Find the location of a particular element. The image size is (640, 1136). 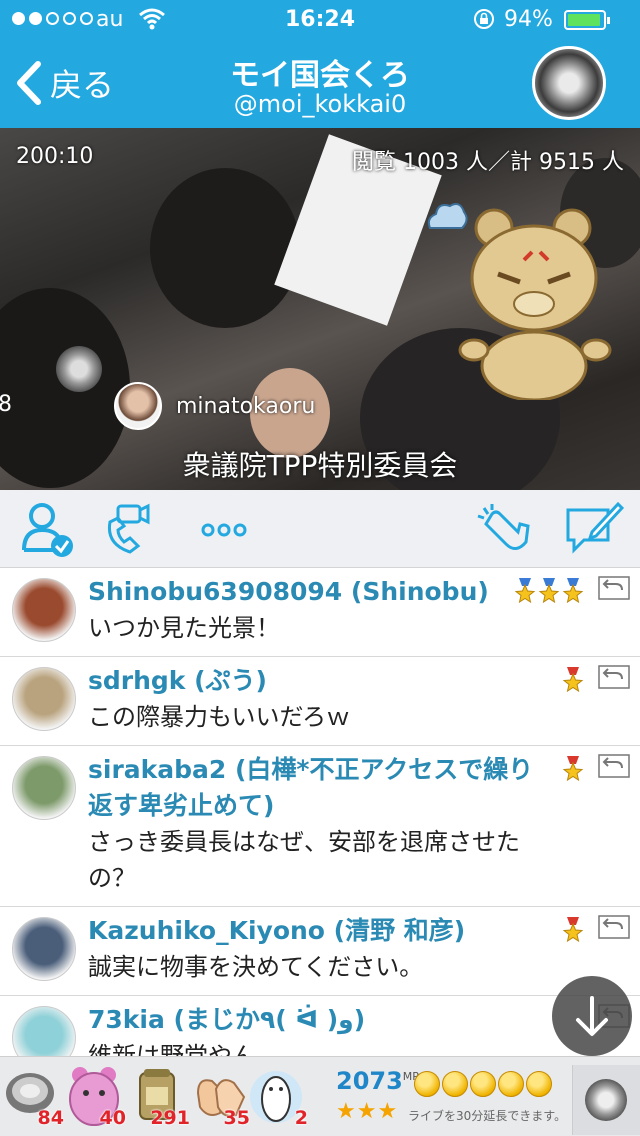

comment-author: sdrhgk (ぷう) is located at coordinates (364, 681).